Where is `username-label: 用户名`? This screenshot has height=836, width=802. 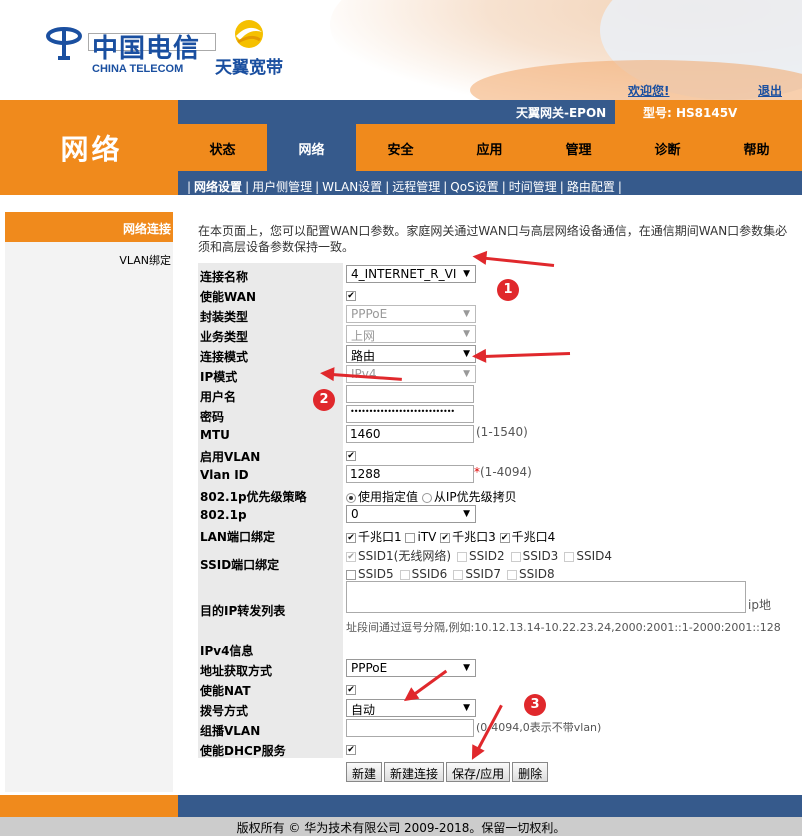
username-label: 用户名 is located at coordinates (218, 397).